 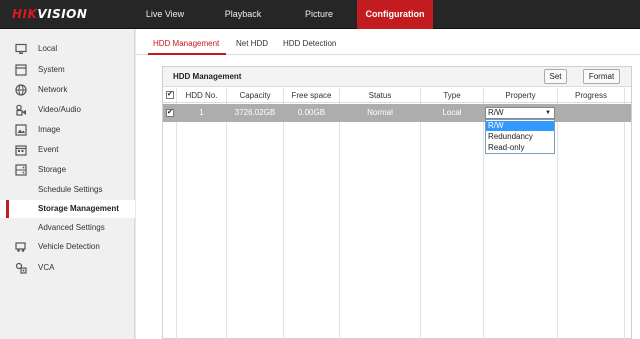 I want to click on nav-configuration: Configuration, so click(x=395, y=14).